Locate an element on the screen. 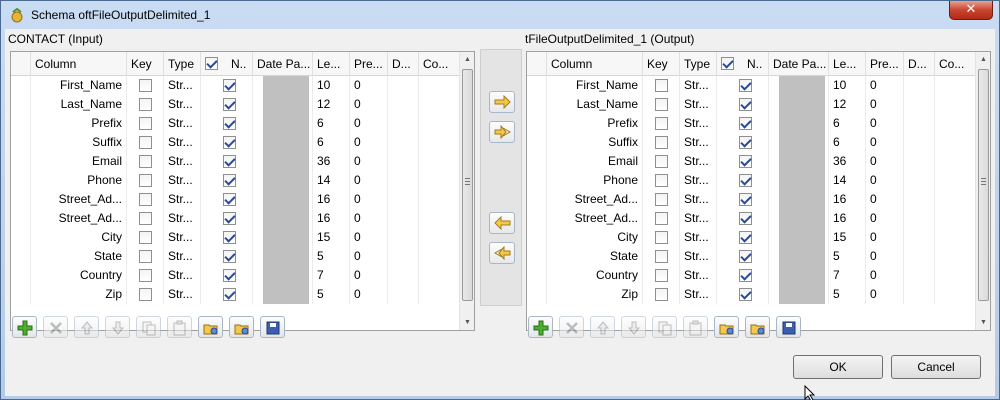 The image size is (1000, 400). column-header-key: Key is located at coordinates (145, 64).